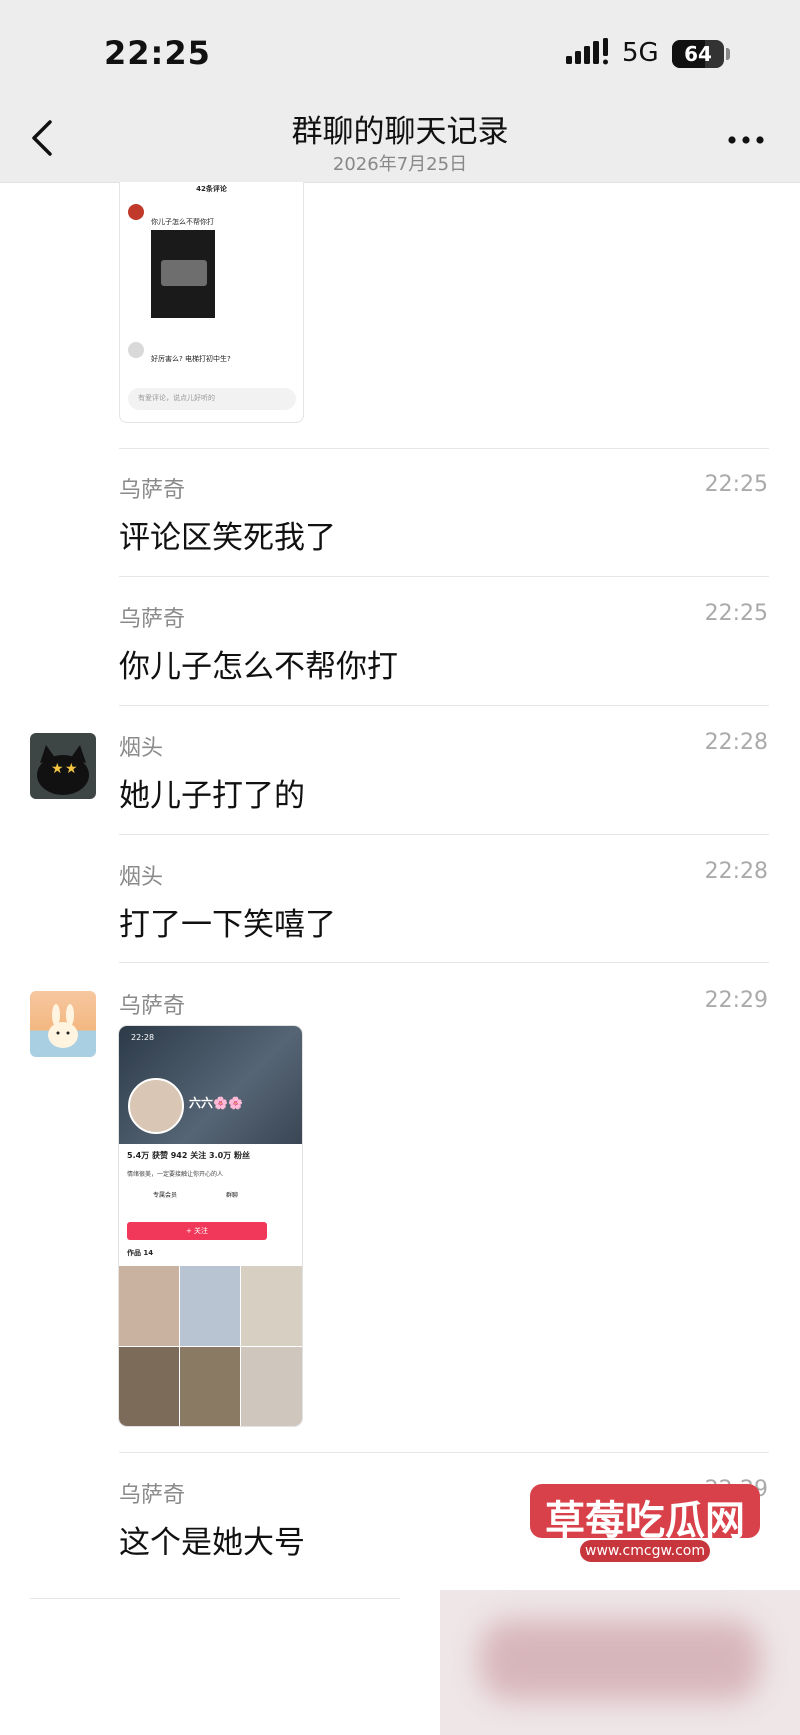 Image resolution: width=800 pixels, height=1735 pixels. I want to click on battery-icon: 64, so click(698, 54).